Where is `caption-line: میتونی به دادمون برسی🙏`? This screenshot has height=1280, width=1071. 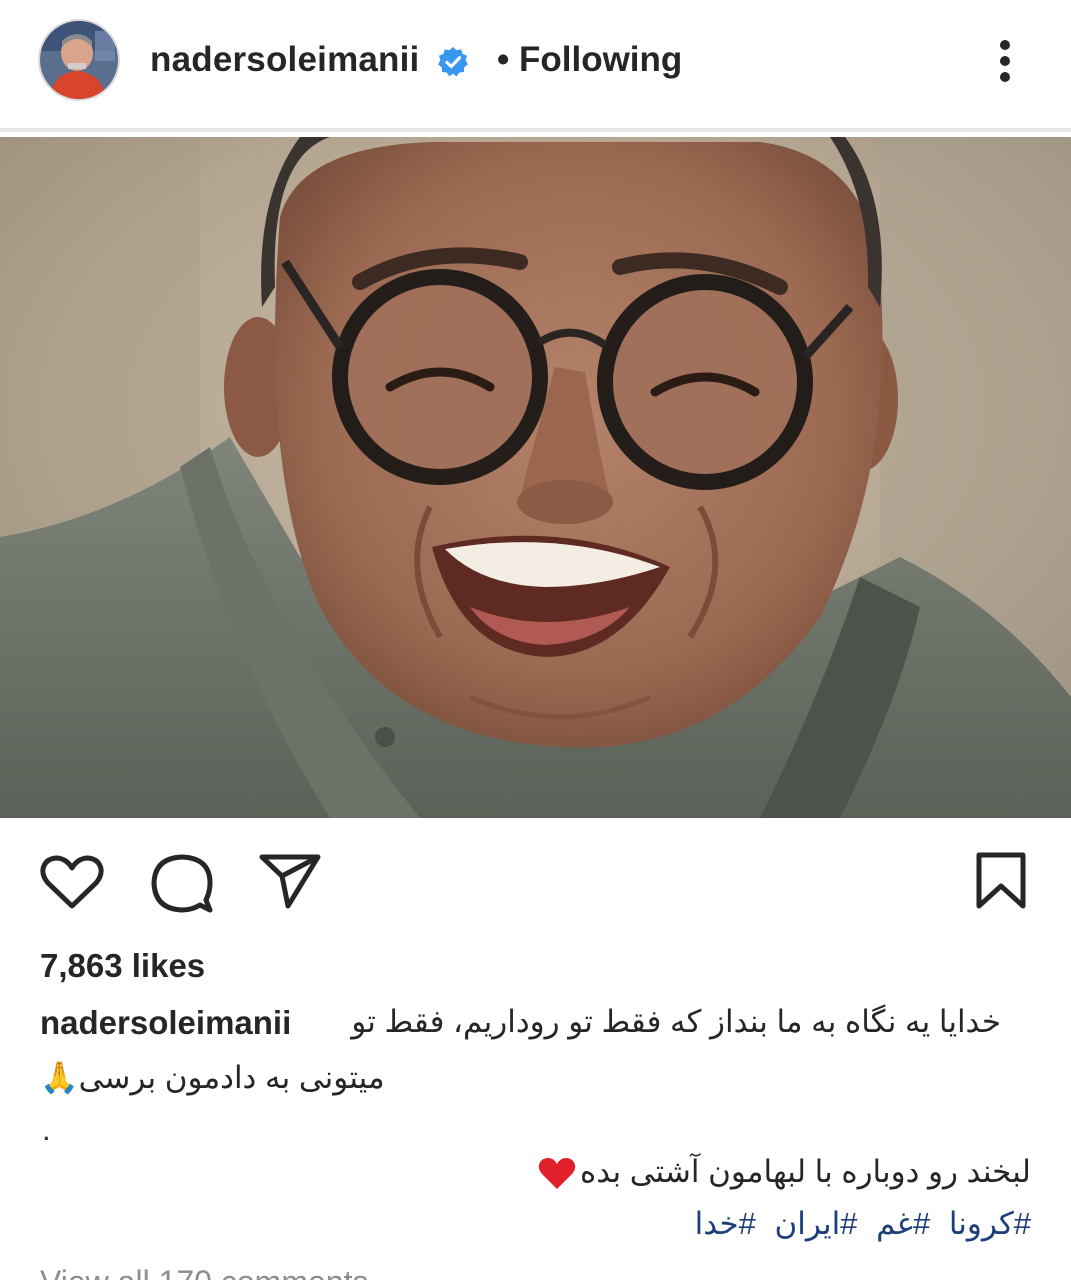 caption-line: میتونی به دادمون برسی🙏 is located at coordinates (212, 1077).